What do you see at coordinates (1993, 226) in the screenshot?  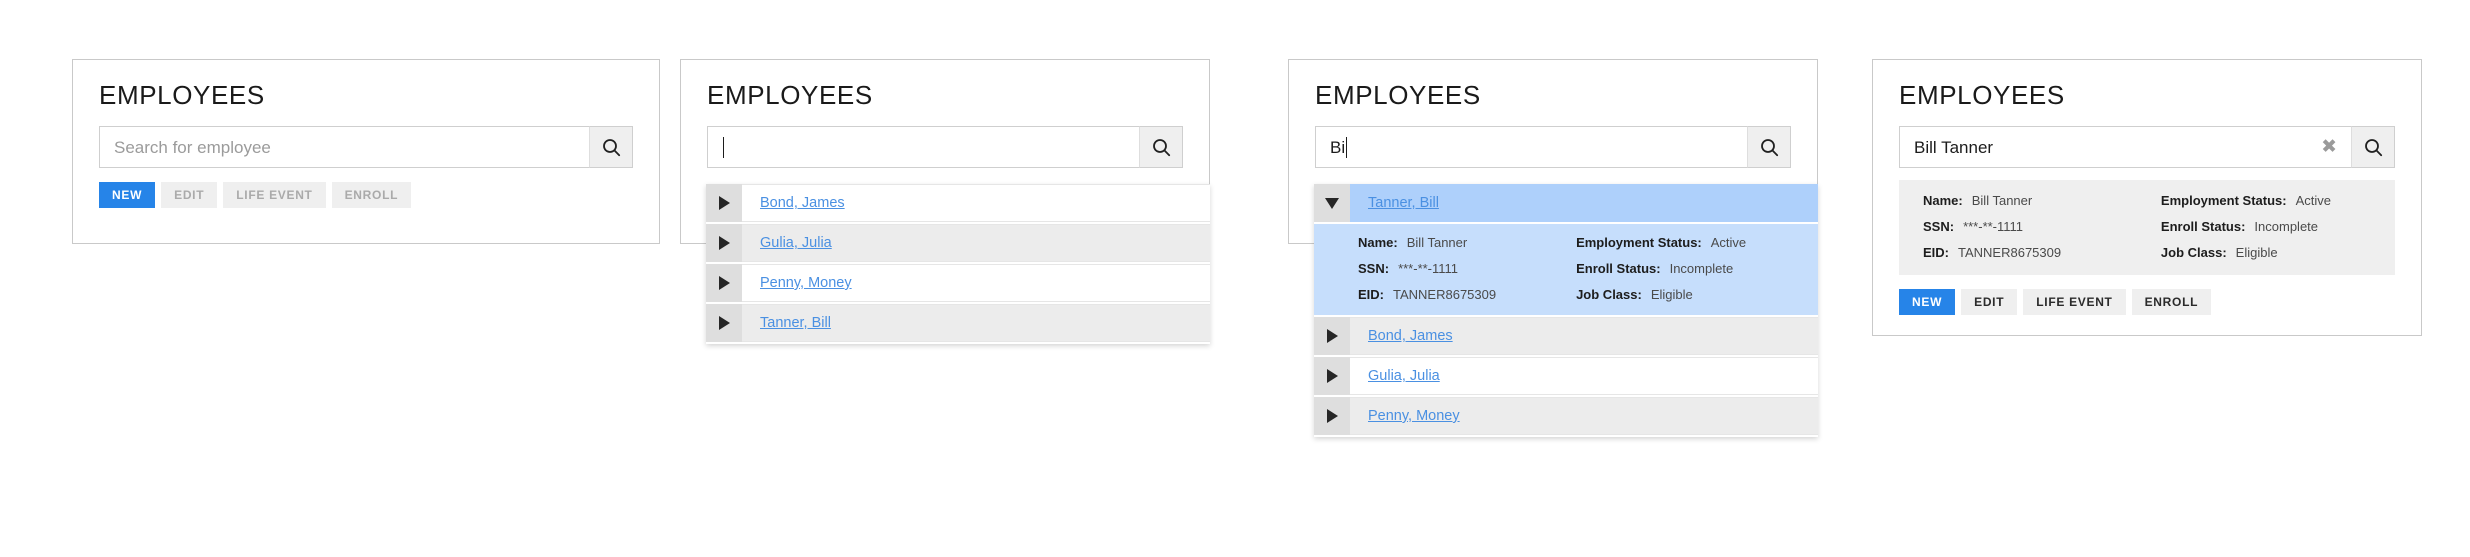 I see `detail-value: ***-**-1111` at bounding box center [1993, 226].